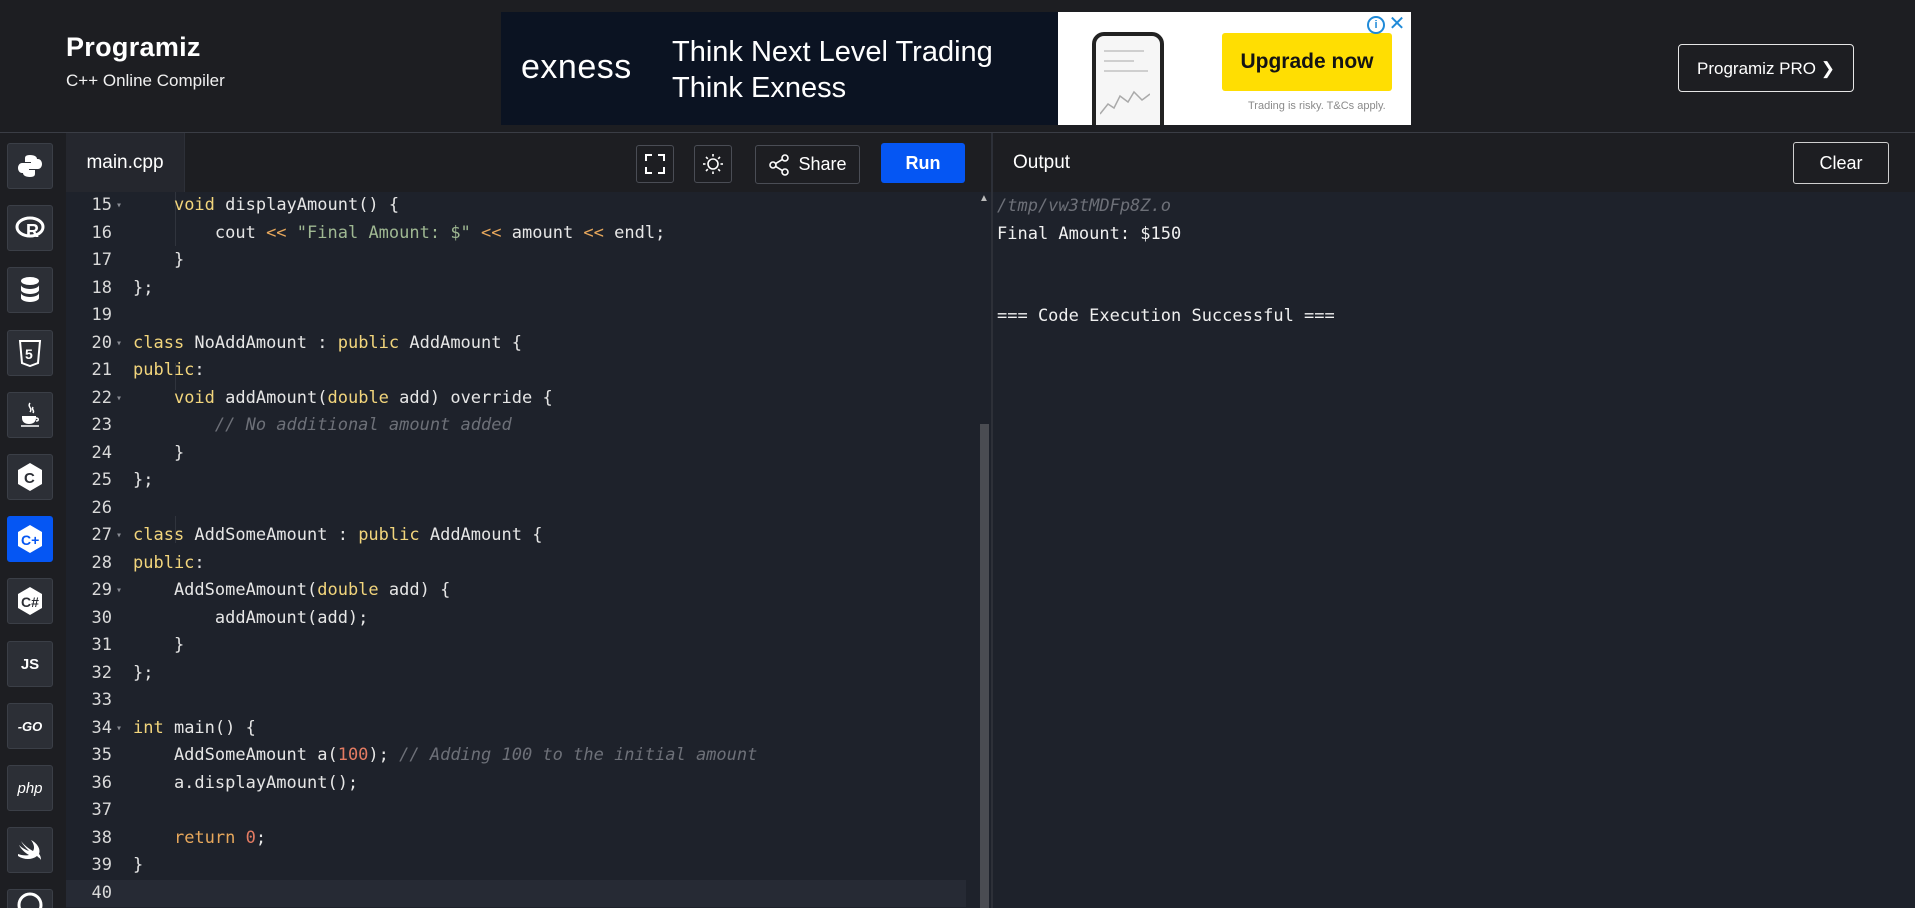 Image resolution: width=1915 pixels, height=908 pixels. I want to click on code-line: 32};, so click(516, 673).